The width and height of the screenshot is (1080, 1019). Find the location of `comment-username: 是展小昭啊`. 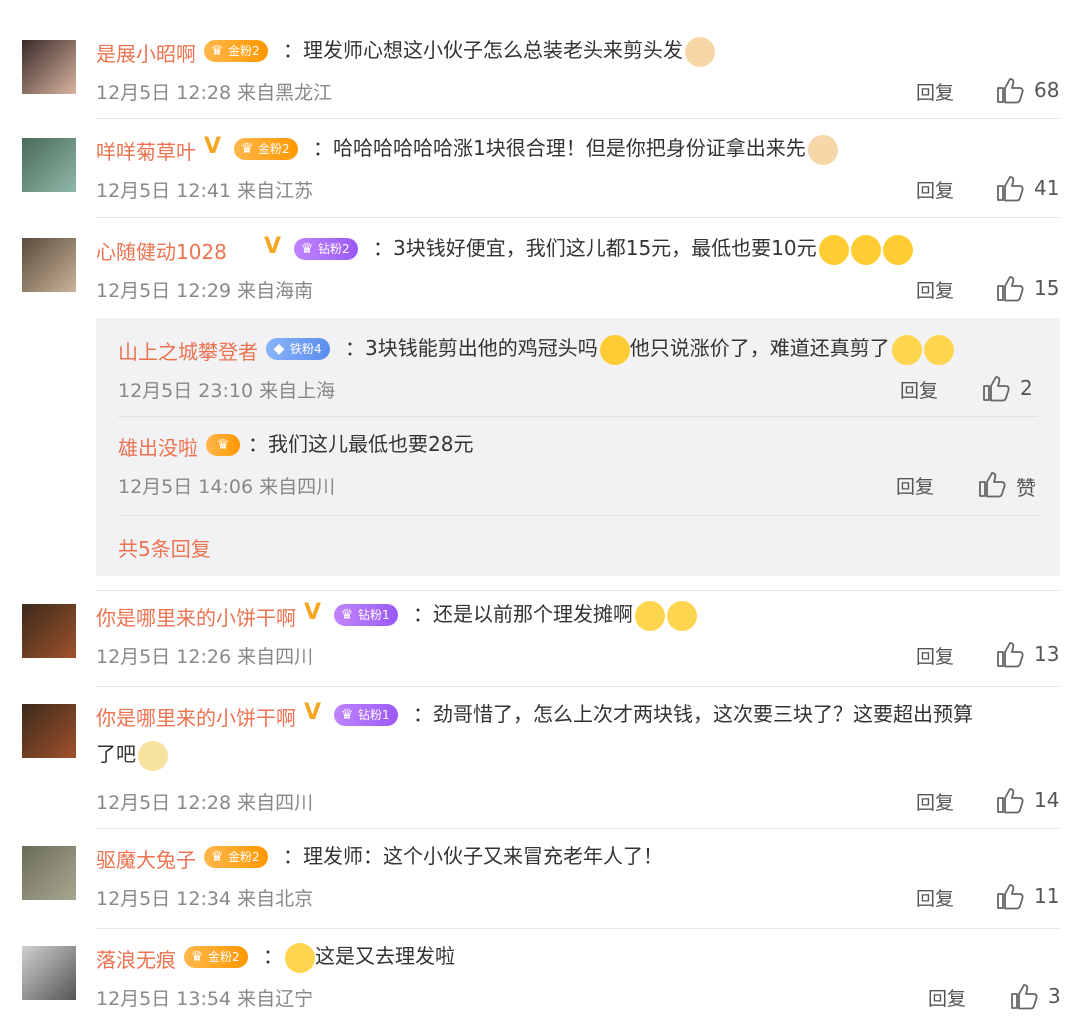

comment-username: 是展小昭啊 is located at coordinates (146, 52).